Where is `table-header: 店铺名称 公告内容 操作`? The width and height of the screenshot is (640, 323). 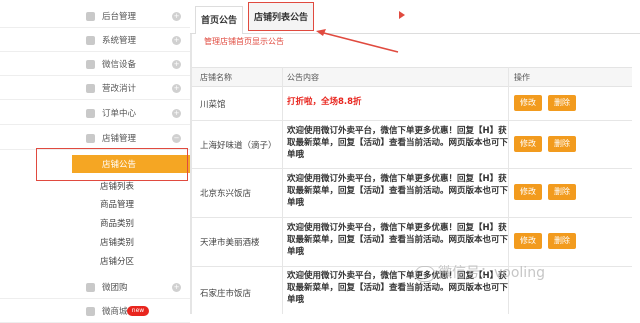 table-header: 店铺名称 公告内容 操作 is located at coordinates (412, 77).